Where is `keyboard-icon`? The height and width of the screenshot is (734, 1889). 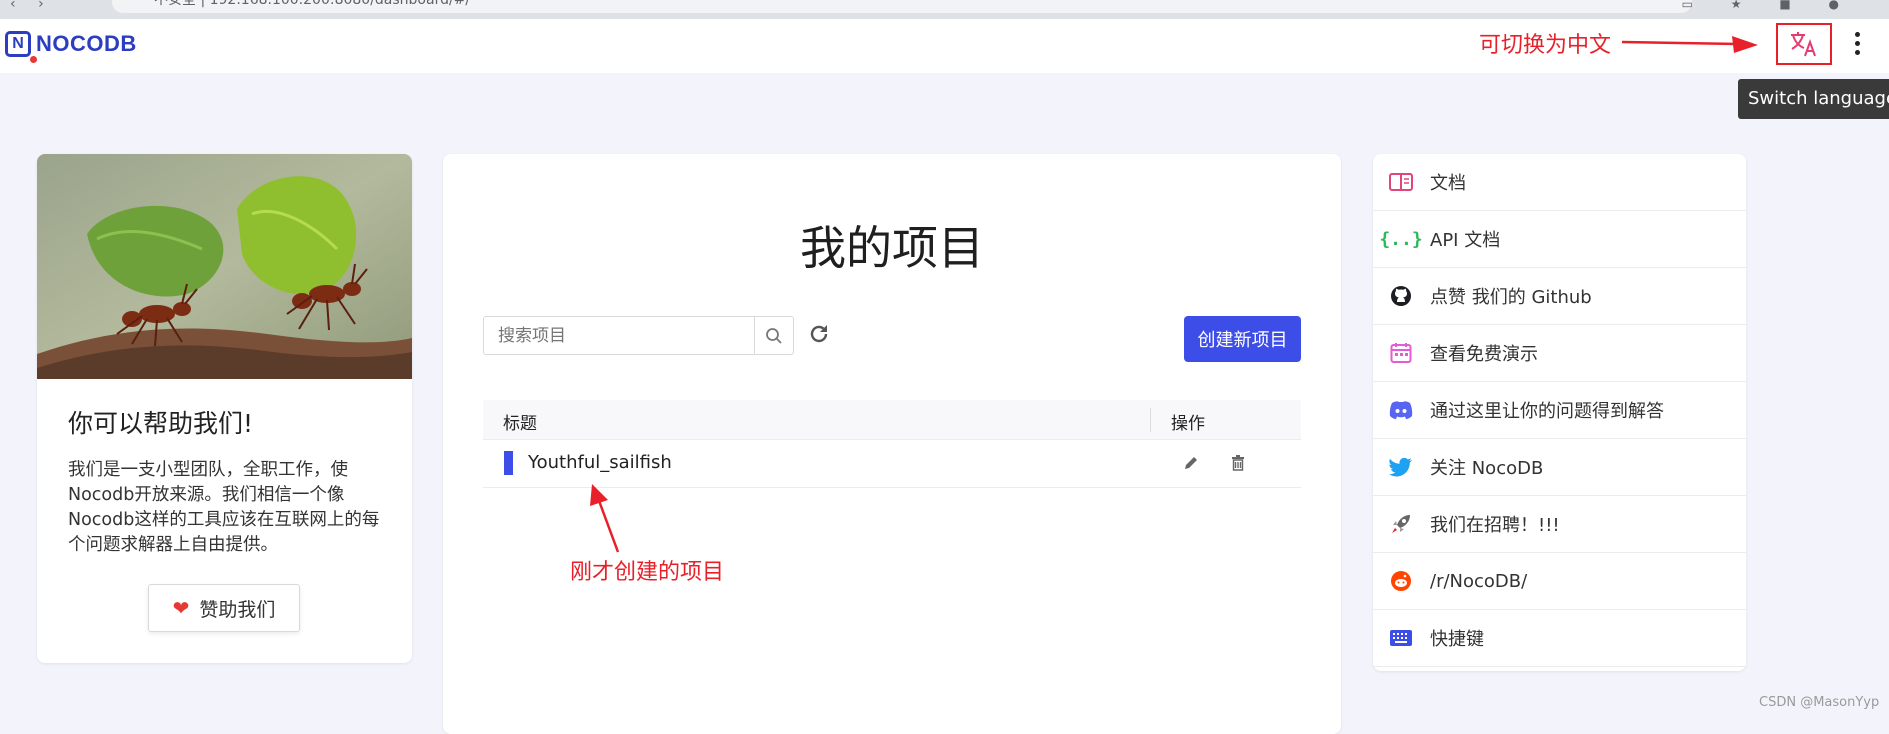 keyboard-icon is located at coordinates (1401, 638).